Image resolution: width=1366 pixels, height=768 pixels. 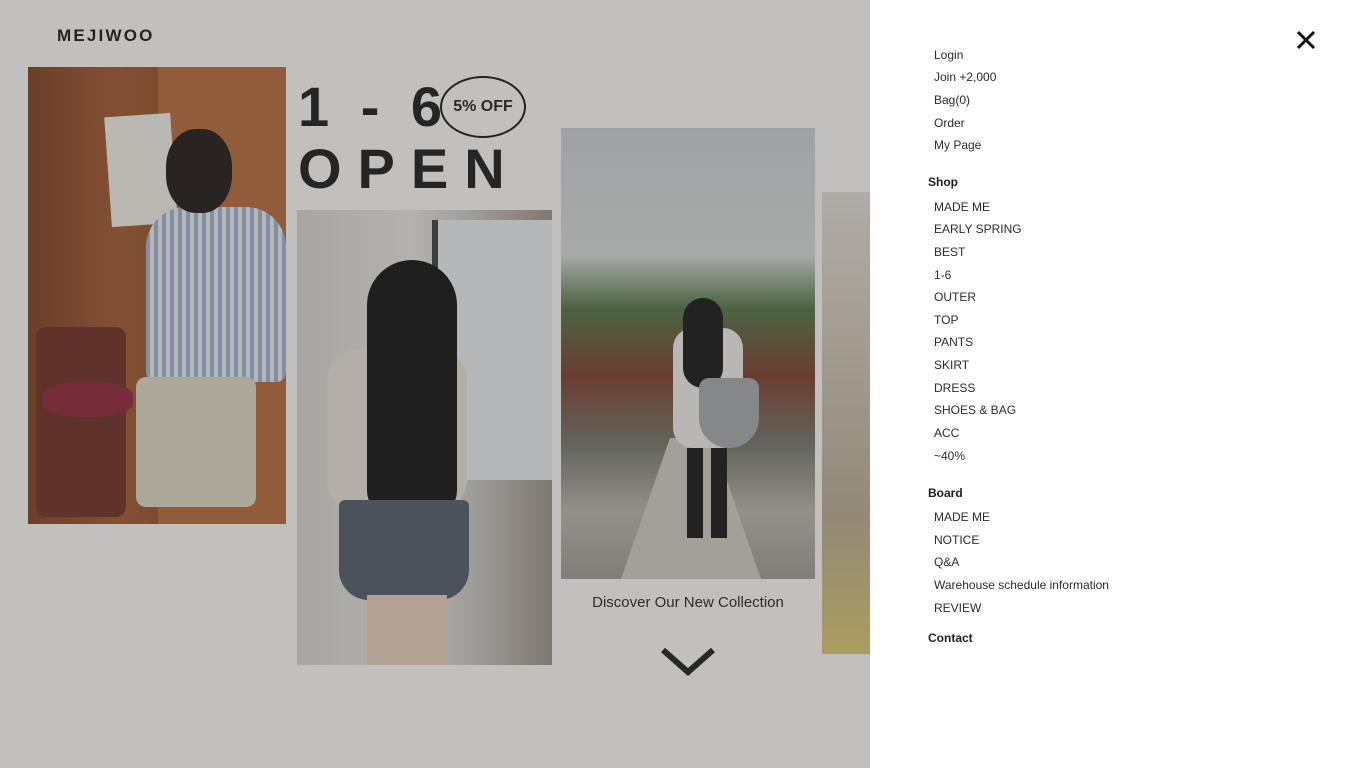 I want to click on menu-heading-shop: Shop, so click(x=943, y=182).